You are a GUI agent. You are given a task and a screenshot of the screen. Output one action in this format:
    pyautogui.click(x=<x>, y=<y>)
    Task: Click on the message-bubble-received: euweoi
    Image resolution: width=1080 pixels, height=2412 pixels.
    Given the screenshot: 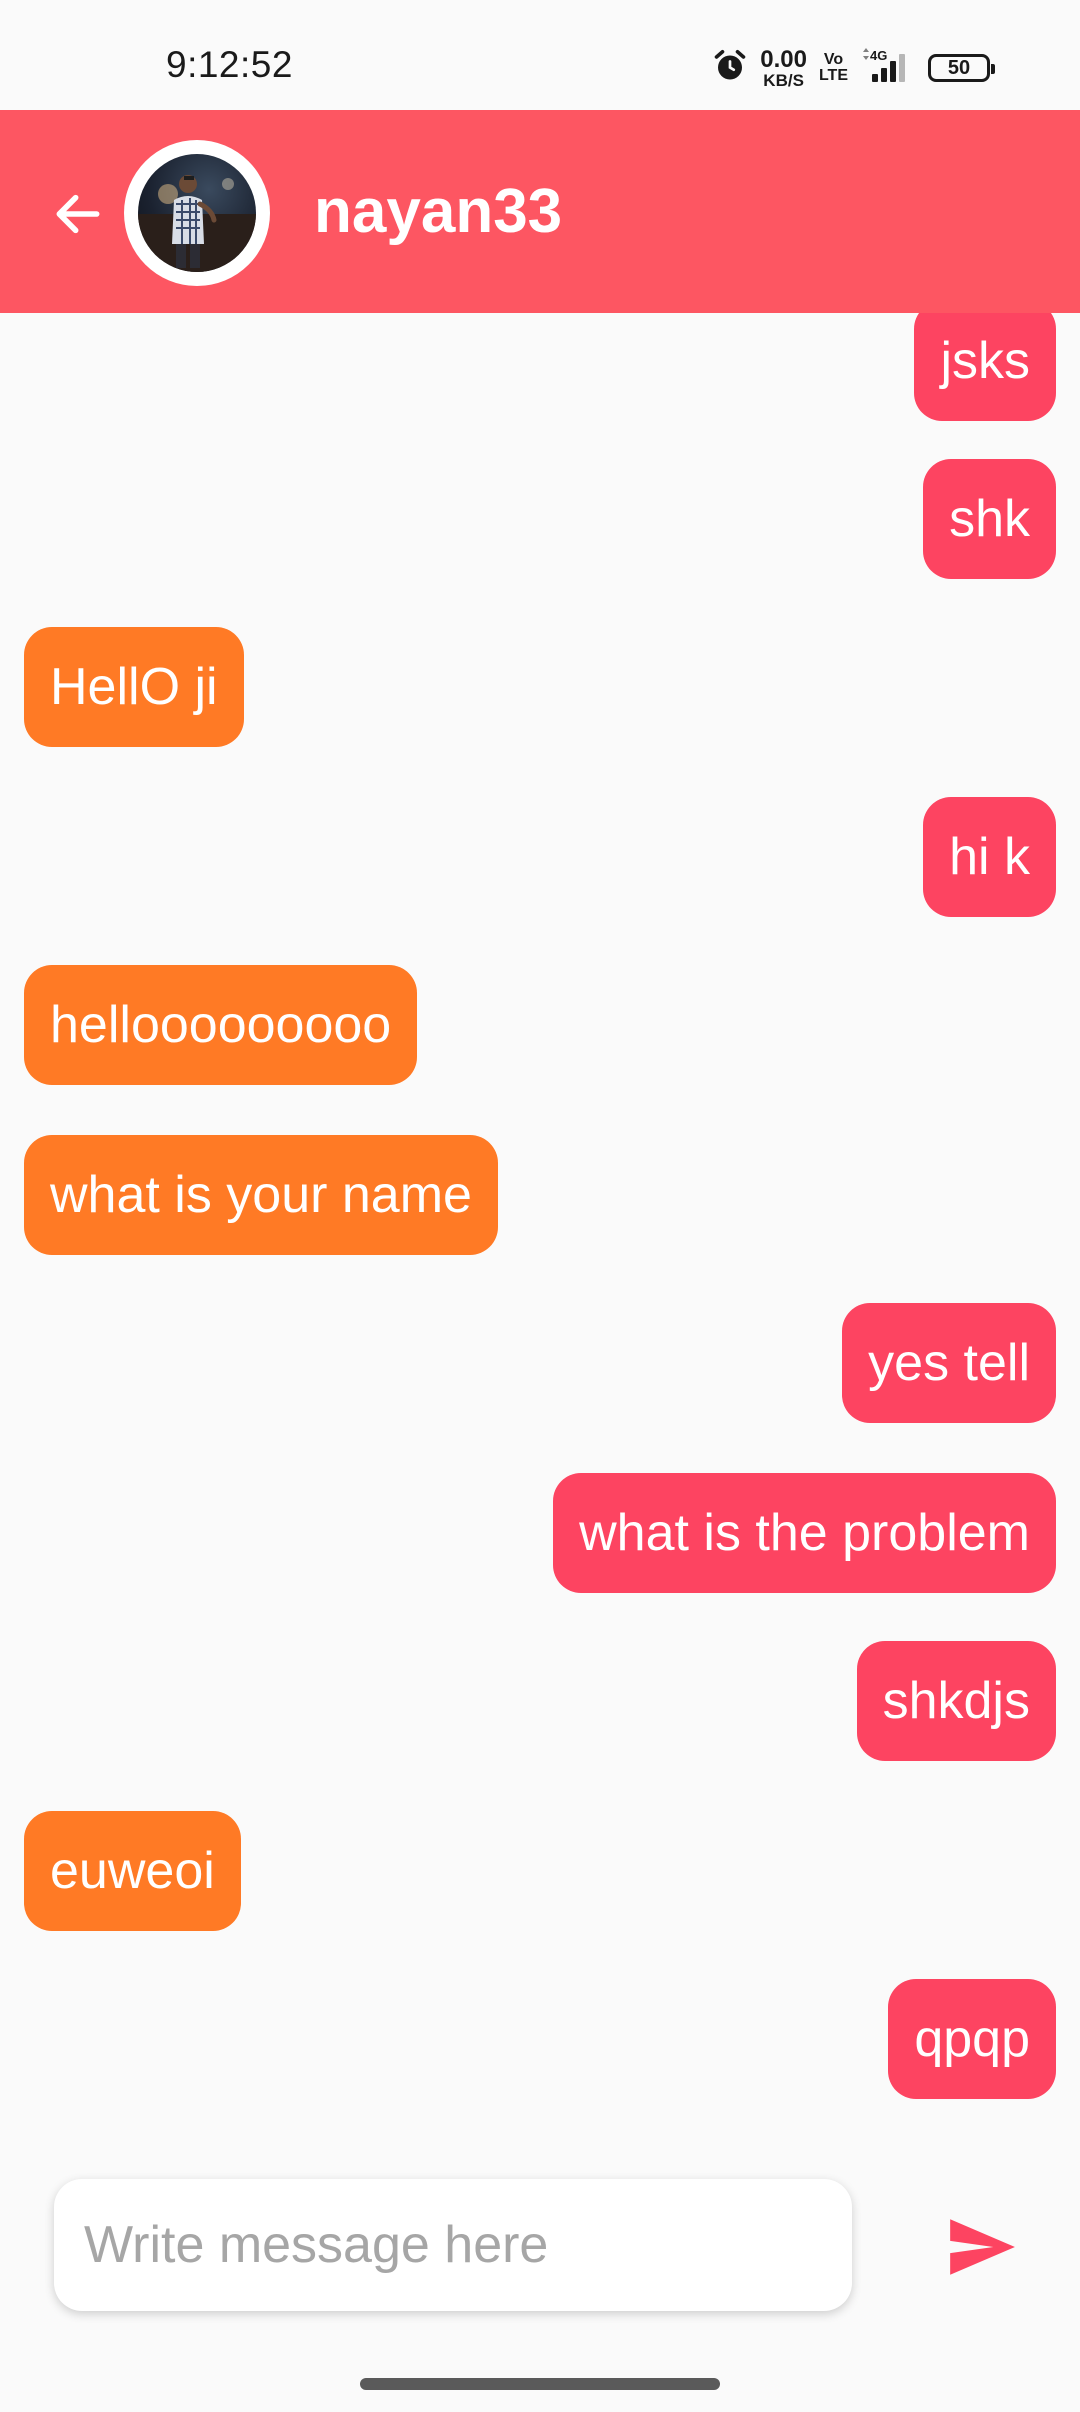 What is the action you would take?
    pyautogui.click(x=132, y=1871)
    